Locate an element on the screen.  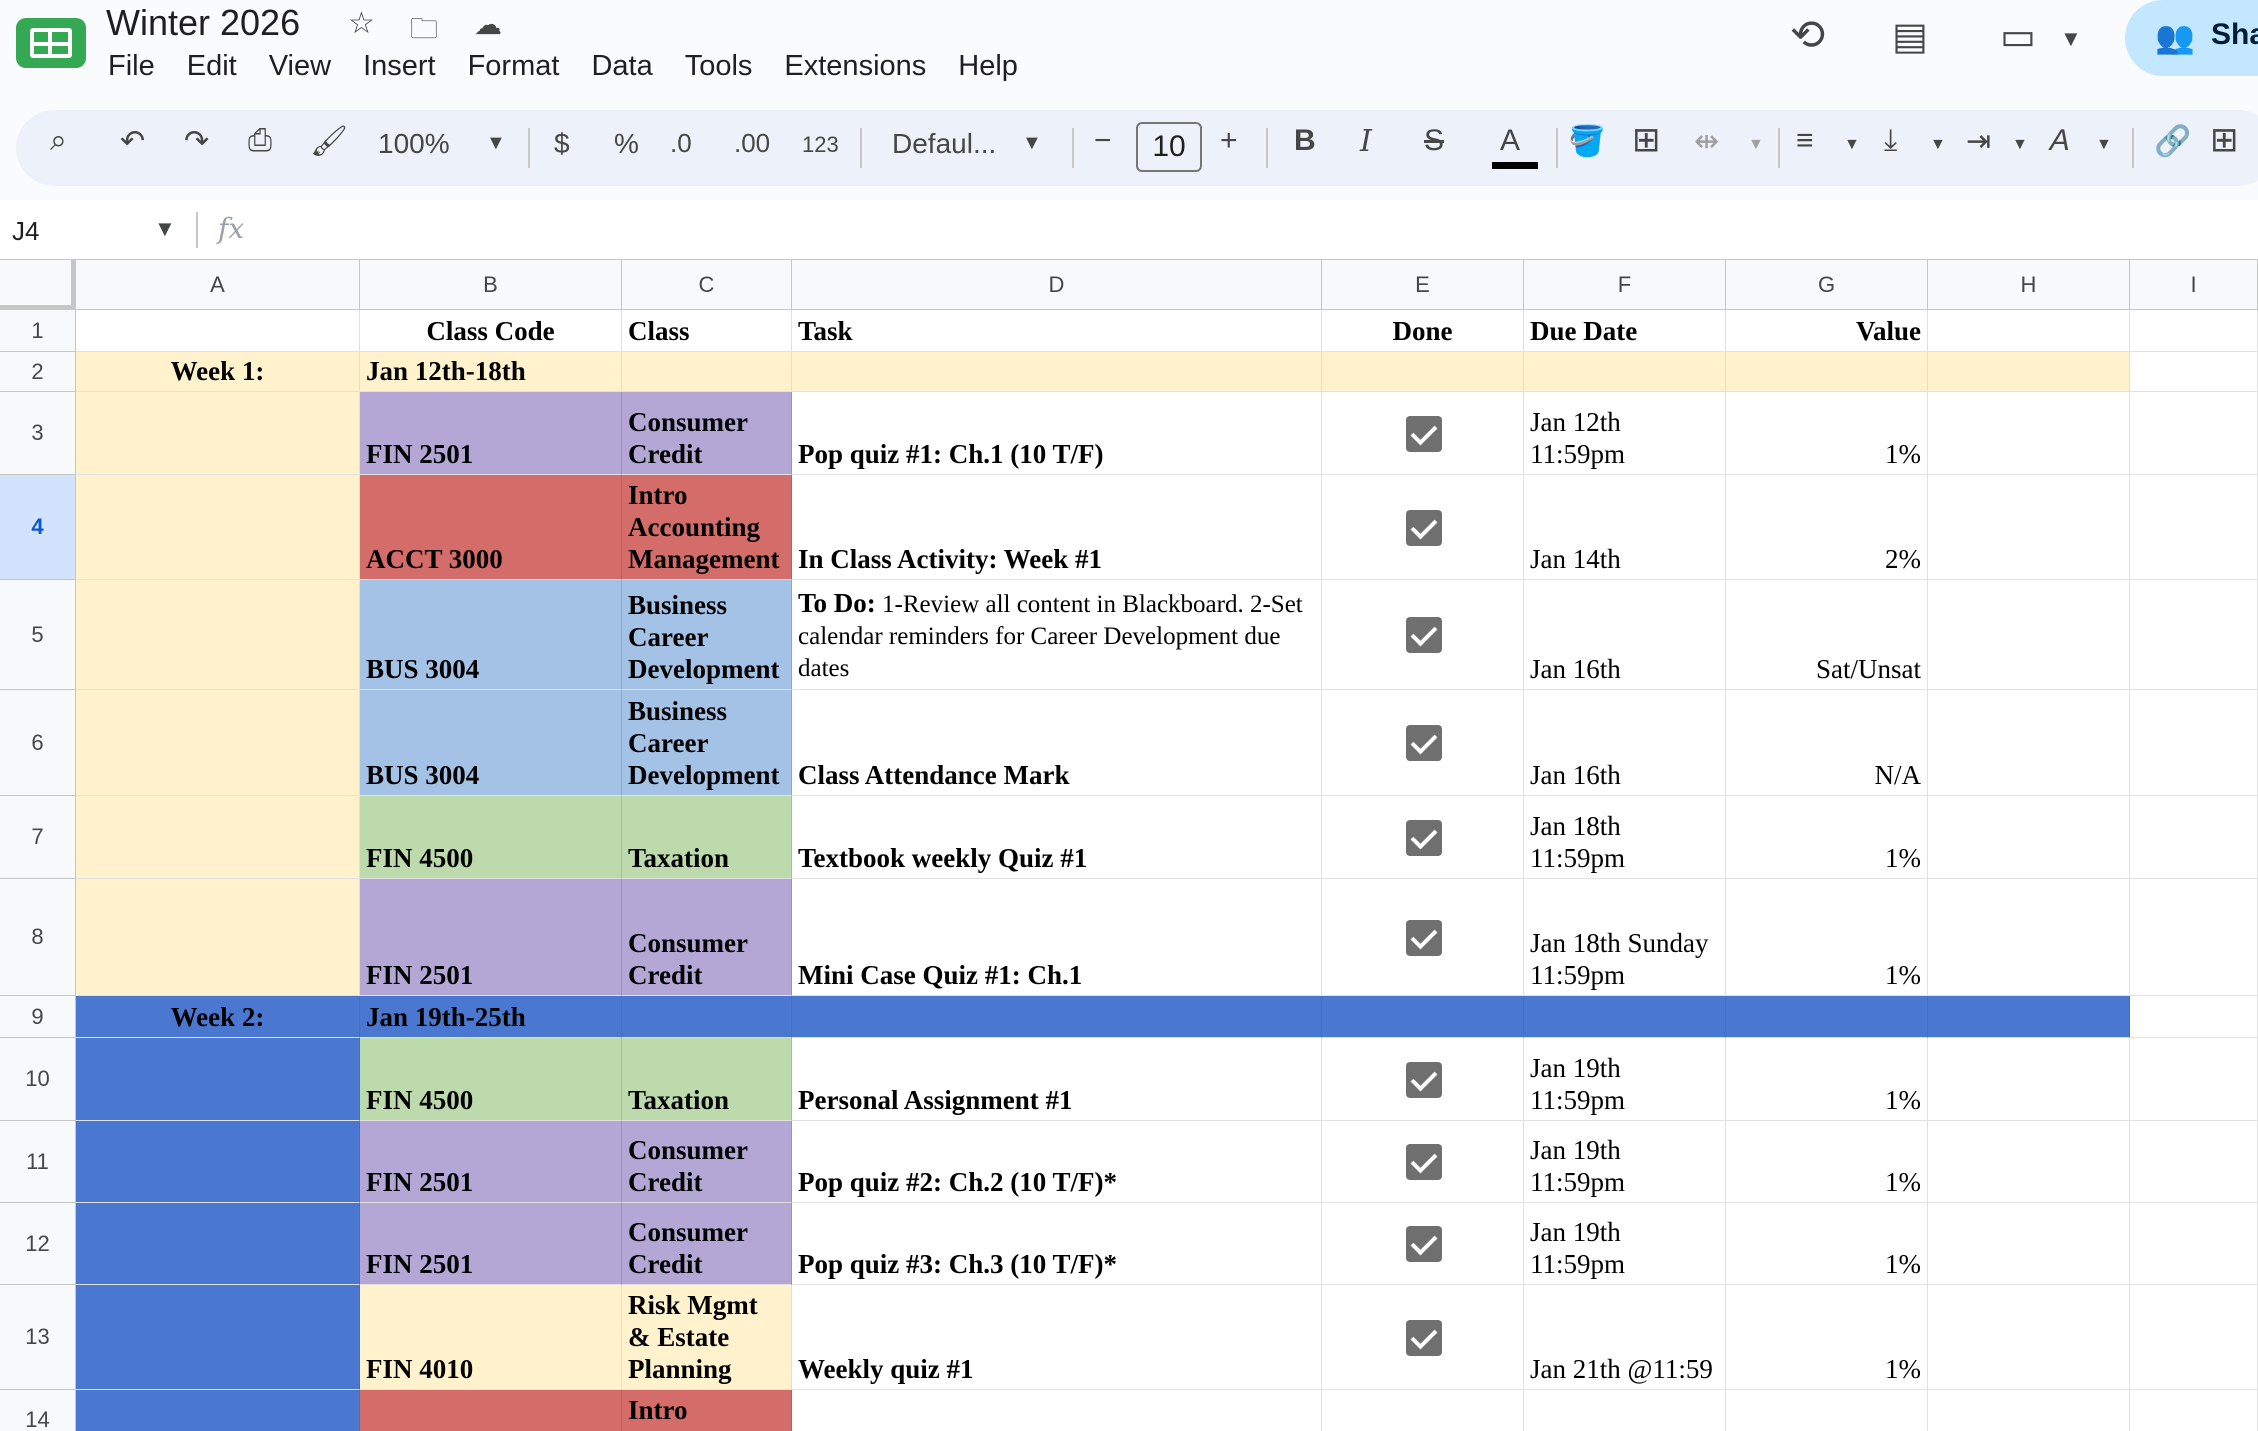
column-header-i: I is located at coordinates (2194, 285).